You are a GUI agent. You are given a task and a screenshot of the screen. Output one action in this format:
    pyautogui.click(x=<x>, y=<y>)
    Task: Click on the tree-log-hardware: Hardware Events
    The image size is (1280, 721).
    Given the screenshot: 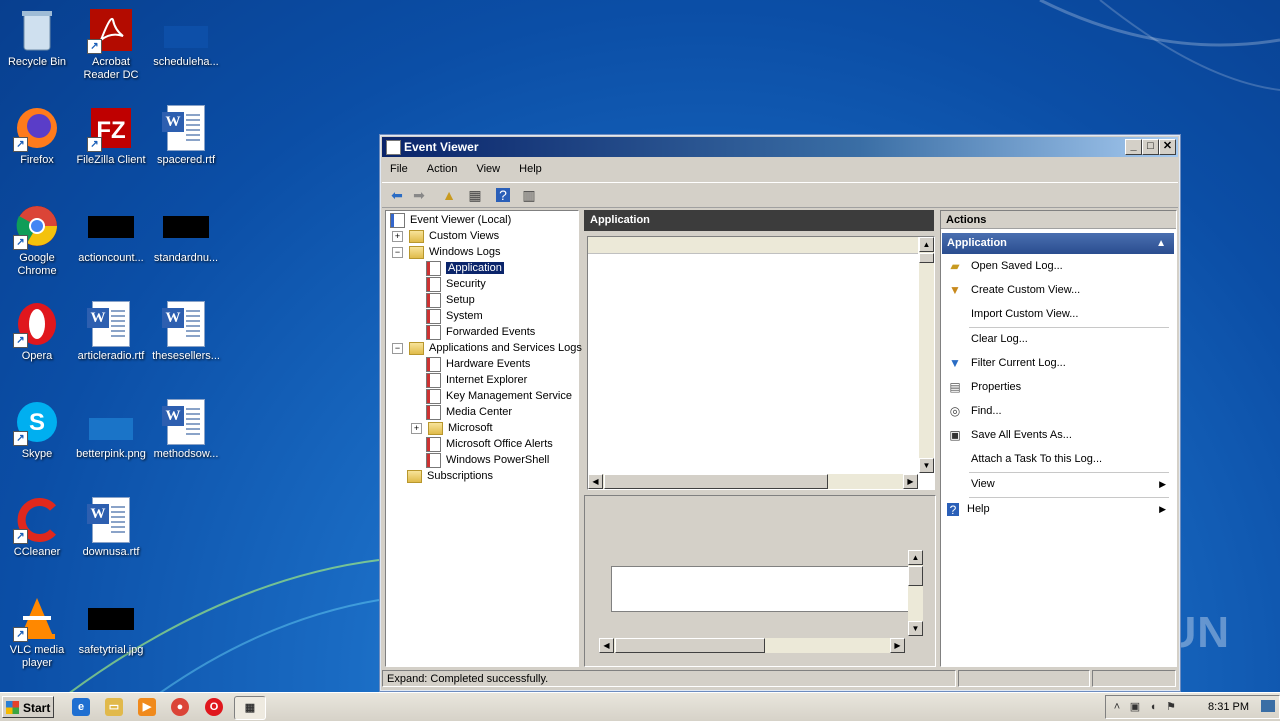 What is the action you would take?
    pyautogui.click(x=478, y=364)
    